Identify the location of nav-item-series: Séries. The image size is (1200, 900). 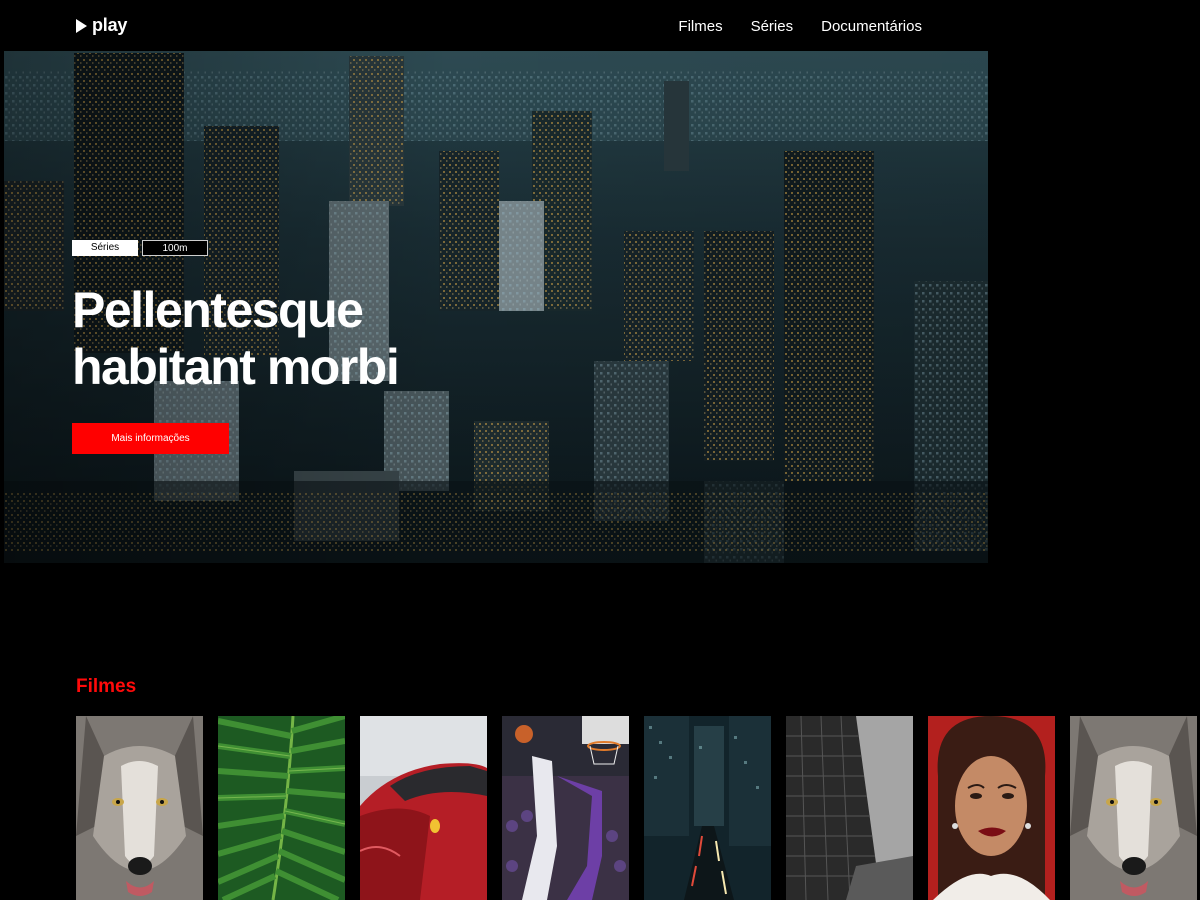
(772, 26).